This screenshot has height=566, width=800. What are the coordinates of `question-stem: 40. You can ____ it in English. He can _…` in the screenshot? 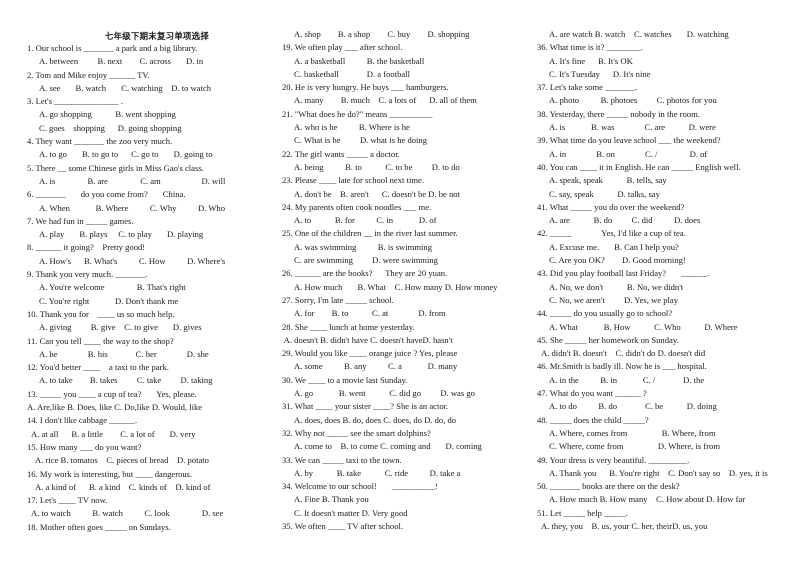 It's located at (639, 166).